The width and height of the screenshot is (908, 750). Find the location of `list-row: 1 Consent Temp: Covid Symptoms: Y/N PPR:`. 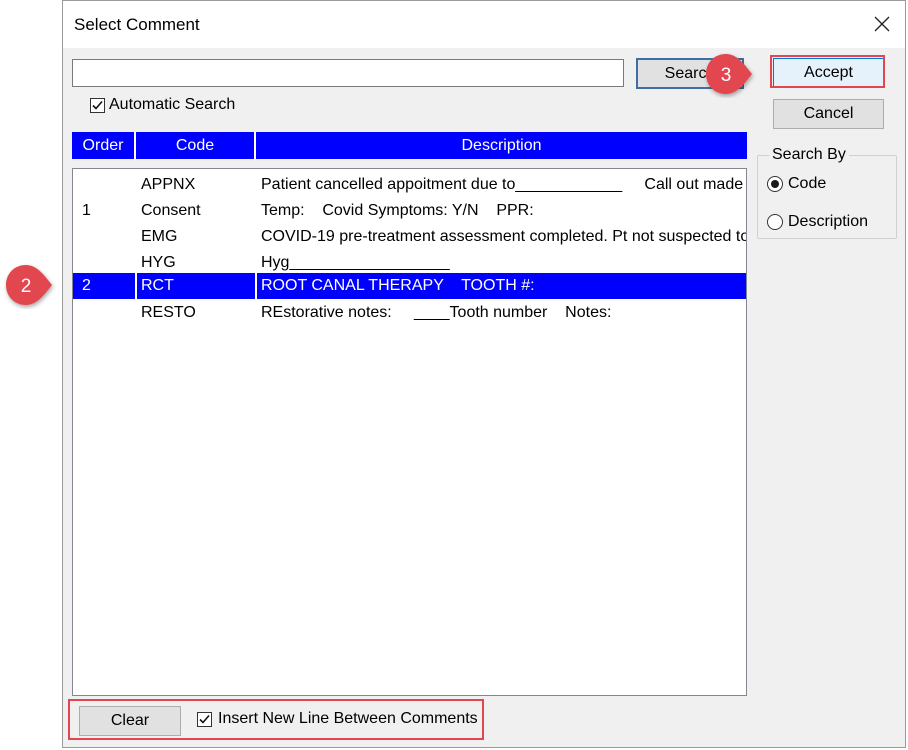

list-row: 1 Consent Temp: Covid Symptoms: Y/N PPR: is located at coordinates (409, 211).